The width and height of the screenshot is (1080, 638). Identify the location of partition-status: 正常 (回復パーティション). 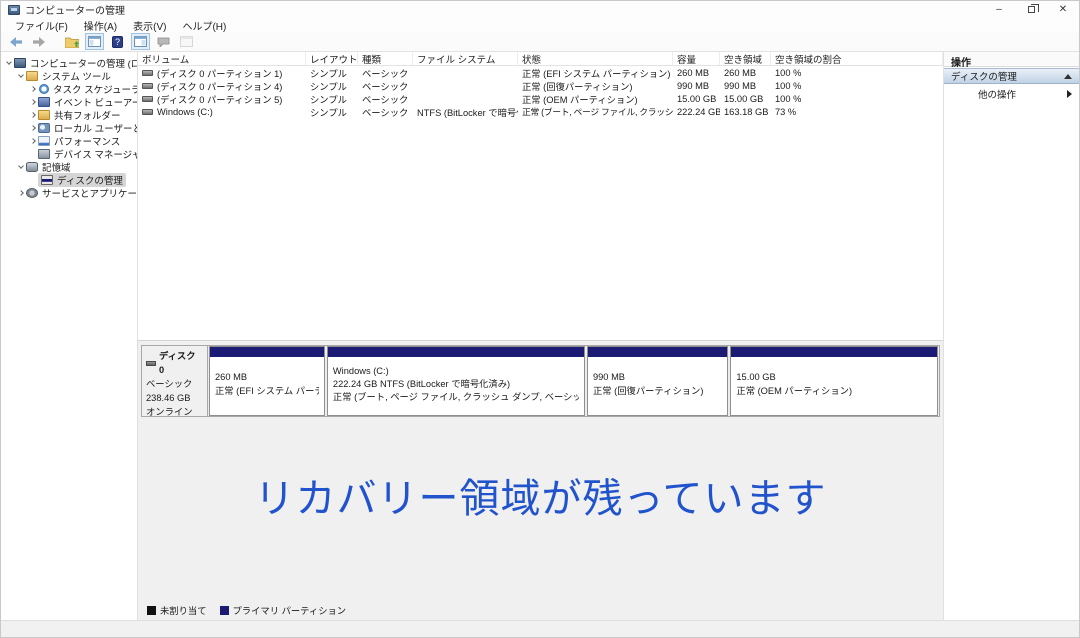
(648, 390).